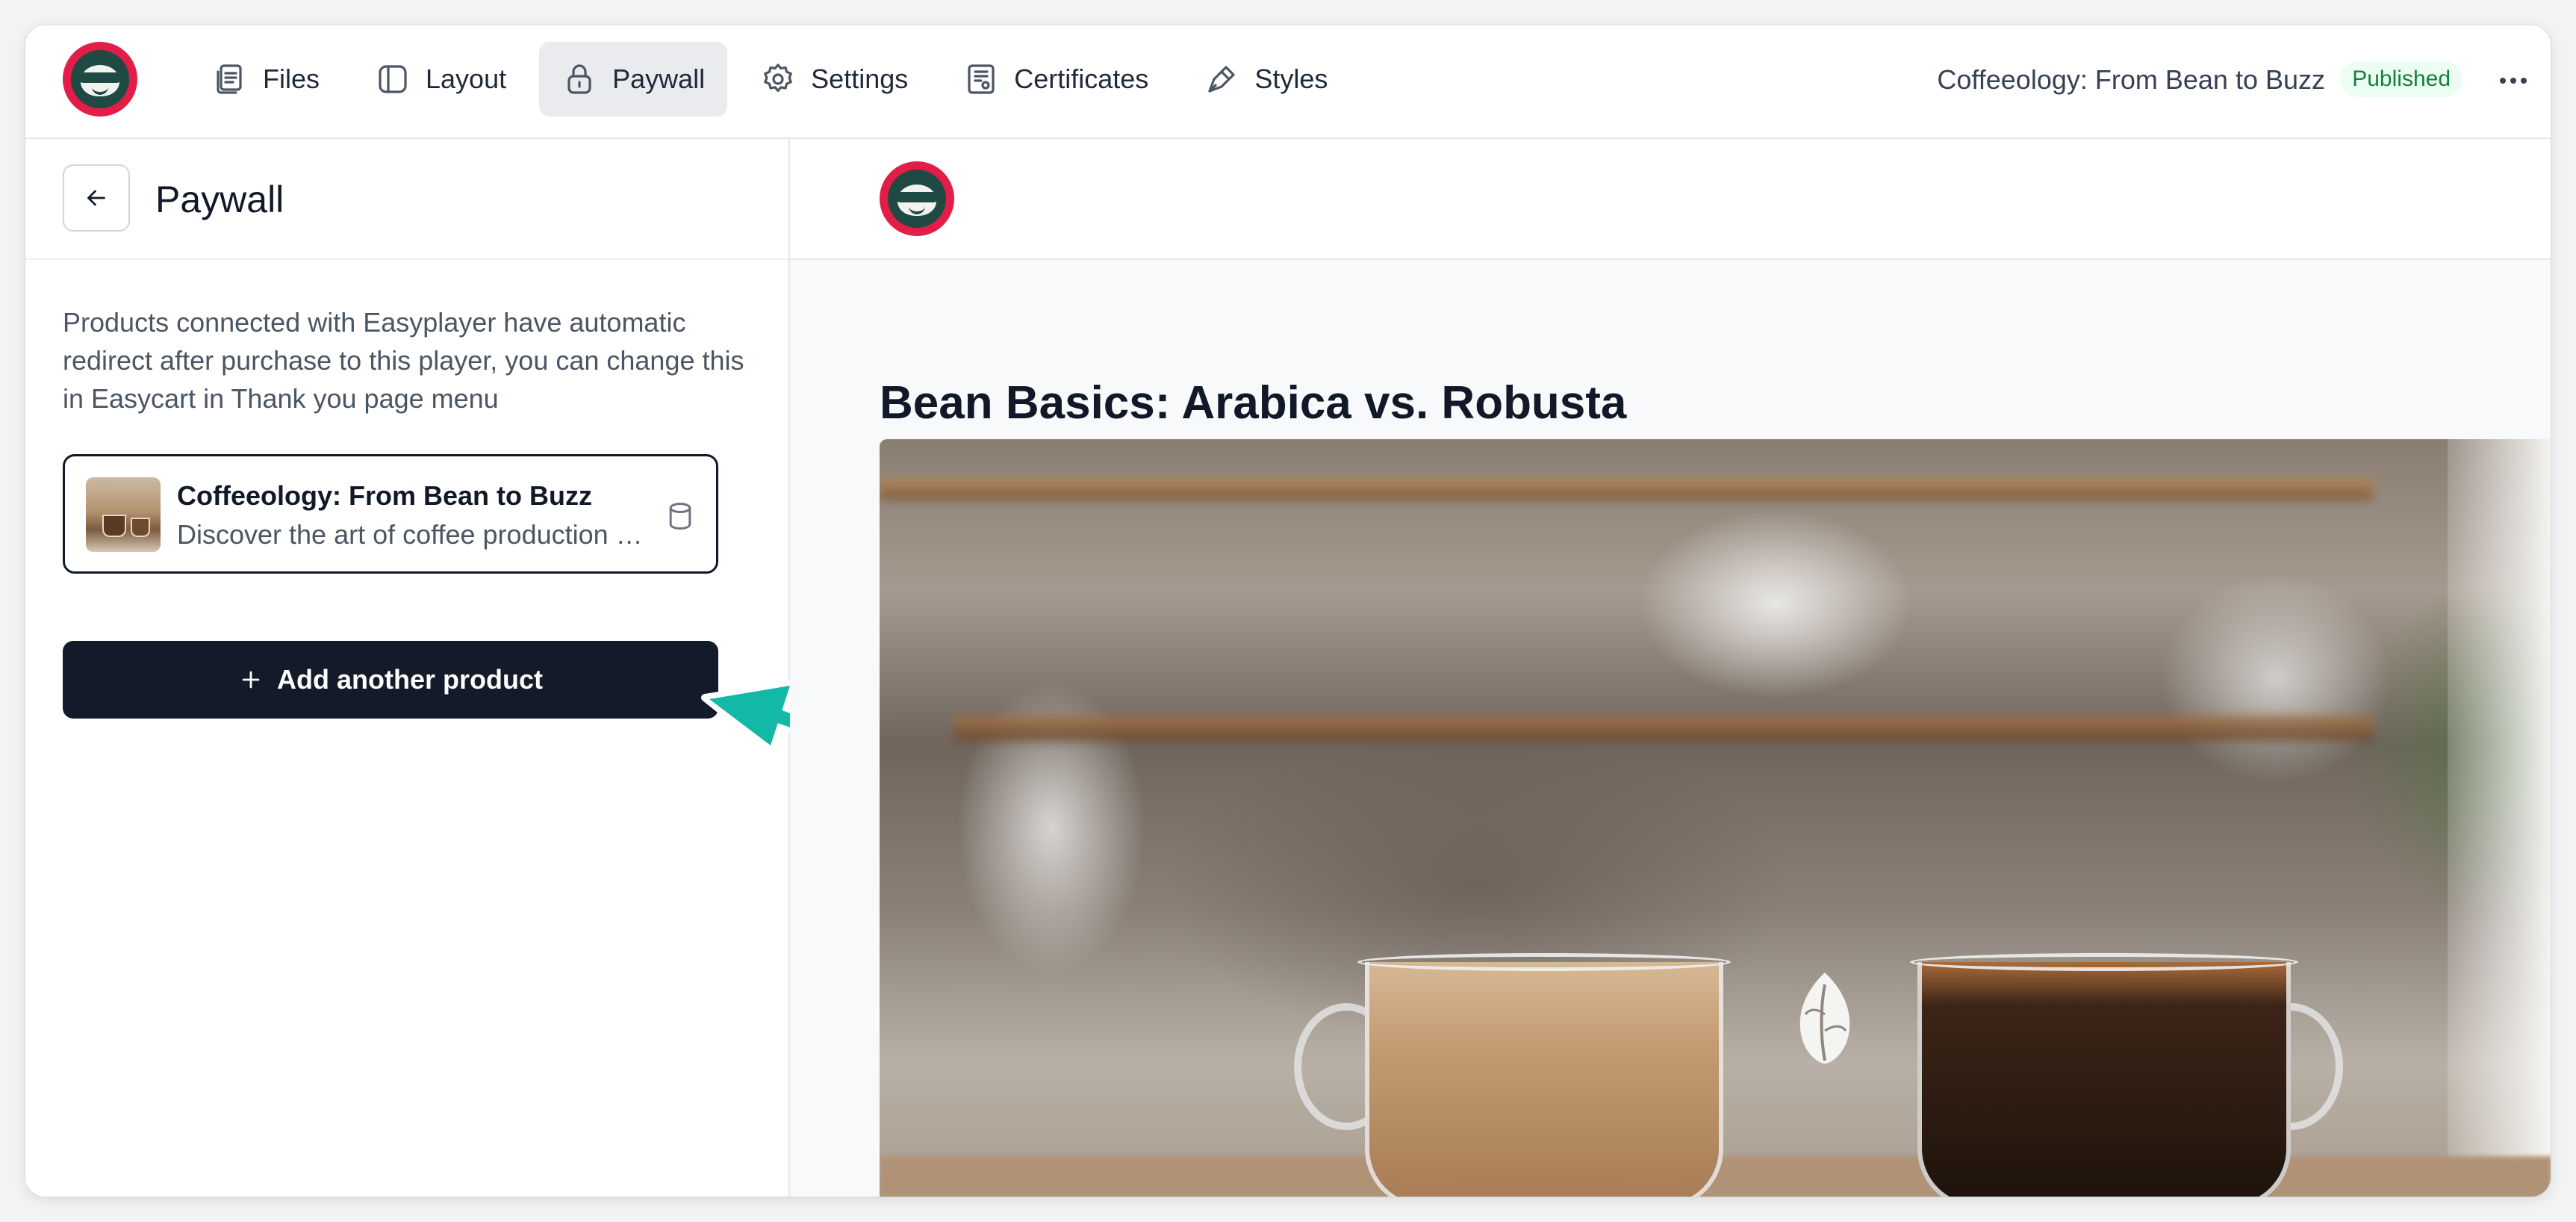 Image resolution: width=2576 pixels, height=1222 pixels. What do you see at coordinates (1081, 78) in the screenshot?
I see `nav-label-certificates: Certificates` at bounding box center [1081, 78].